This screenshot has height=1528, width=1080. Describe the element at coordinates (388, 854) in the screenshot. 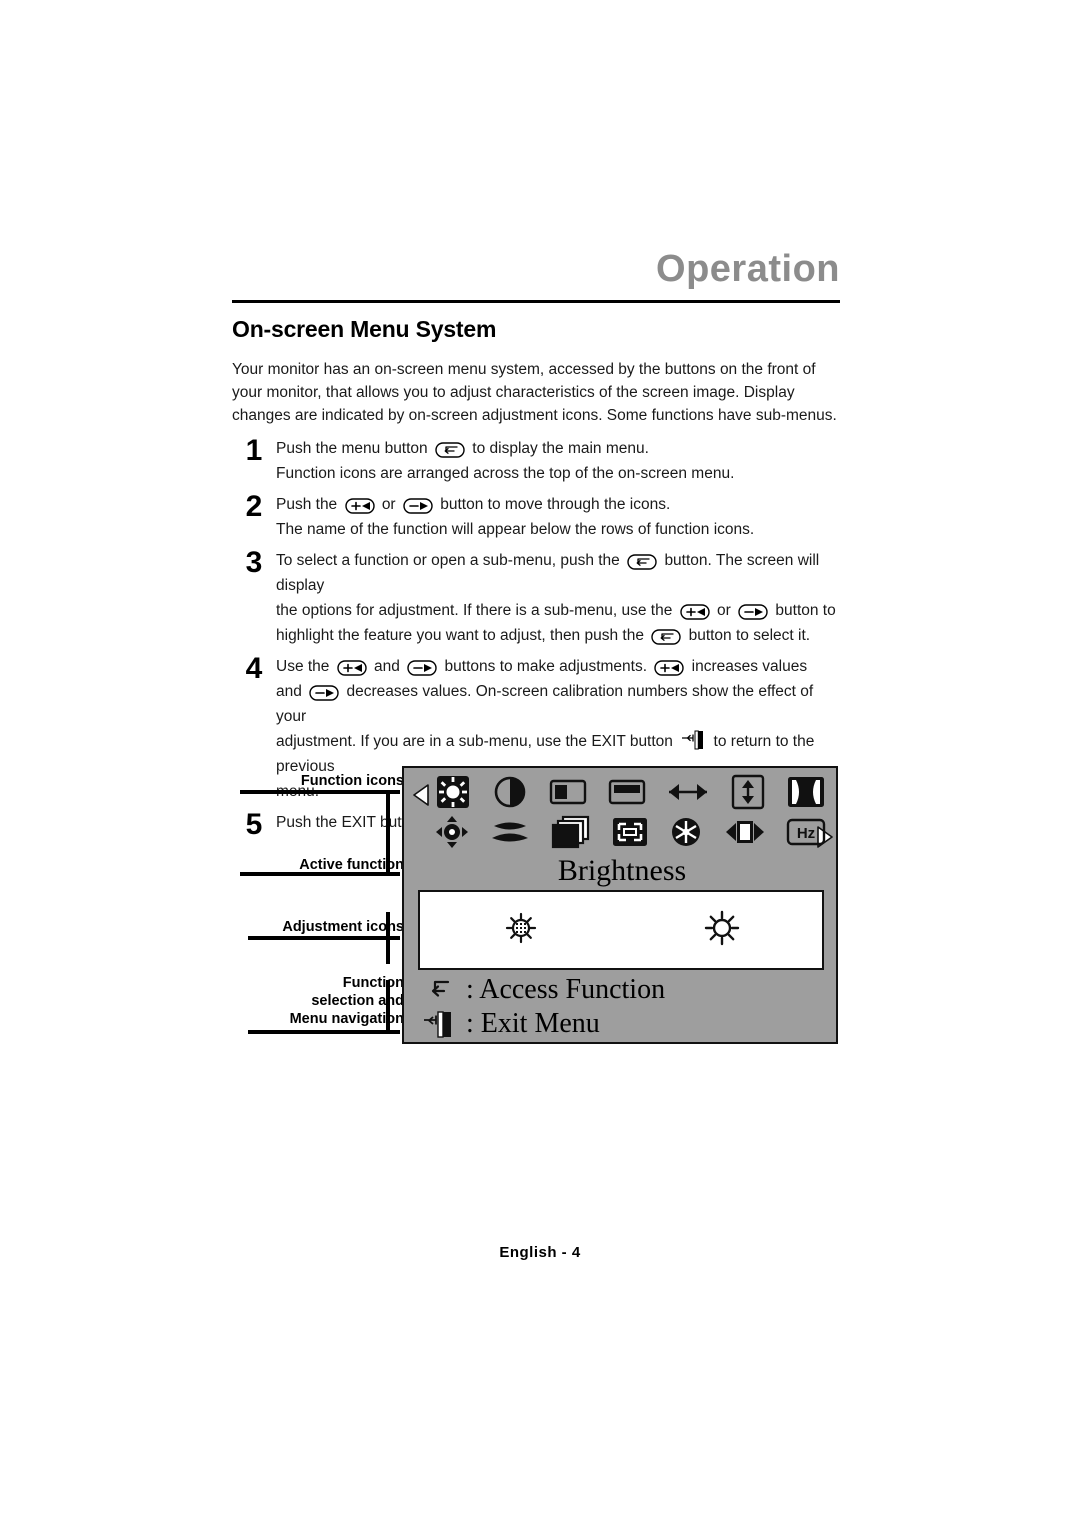

I see `leader-line-2-stub` at that location.